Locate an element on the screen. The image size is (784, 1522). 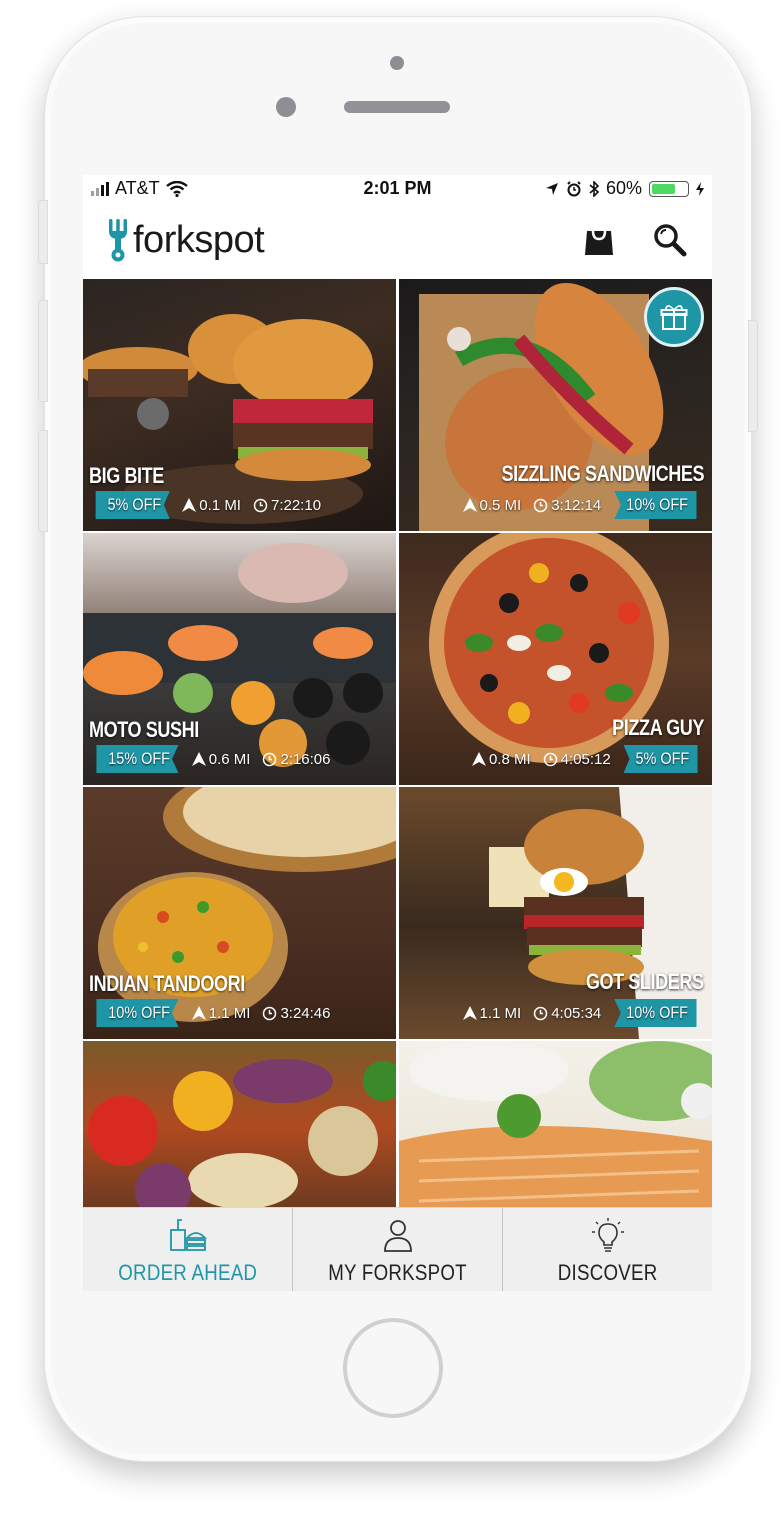
tab-my-forkspot: MY FORKSPOT is located at coordinates (397, 1249).